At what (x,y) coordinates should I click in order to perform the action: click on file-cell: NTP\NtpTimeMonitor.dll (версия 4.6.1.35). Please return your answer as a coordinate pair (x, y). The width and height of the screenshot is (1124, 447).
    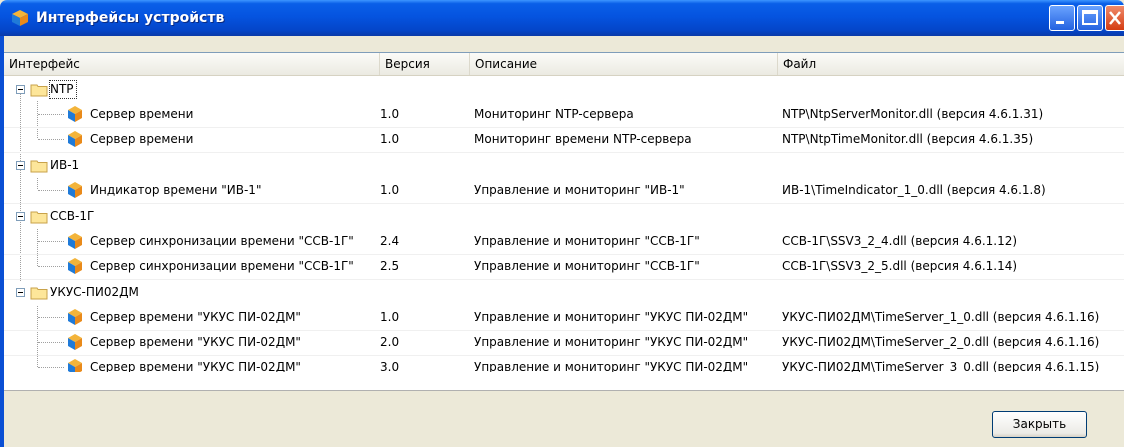
    Looking at the image, I should click on (908, 139).